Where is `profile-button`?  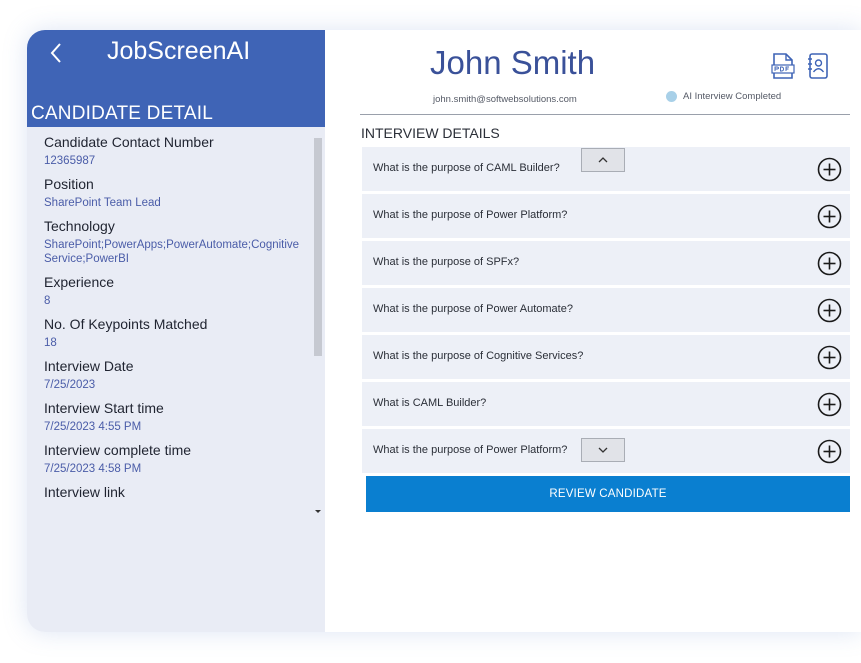 profile-button is located at coordinates (818, 66).